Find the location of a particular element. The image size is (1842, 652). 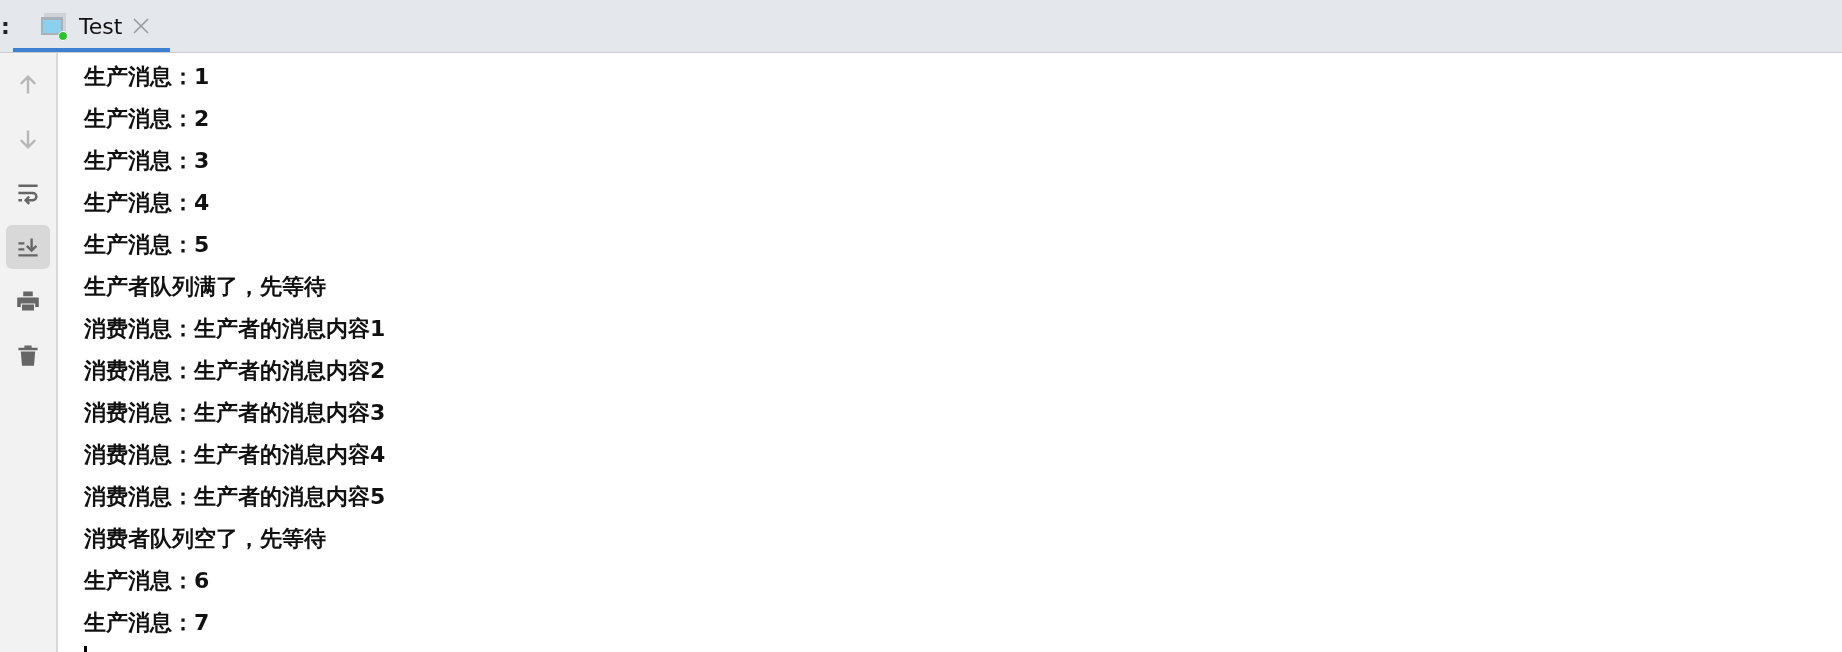

console-line: 消费消息：生产者的消息内容3 is located at coordinates (235, 413).